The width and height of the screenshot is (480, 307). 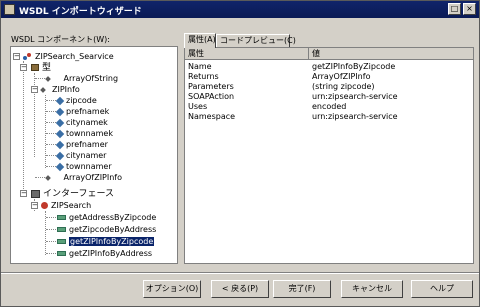 I want to click on operation-getzipinfobyzipcode: getZIPInfoByZipcode, so click(x=106, y=241).